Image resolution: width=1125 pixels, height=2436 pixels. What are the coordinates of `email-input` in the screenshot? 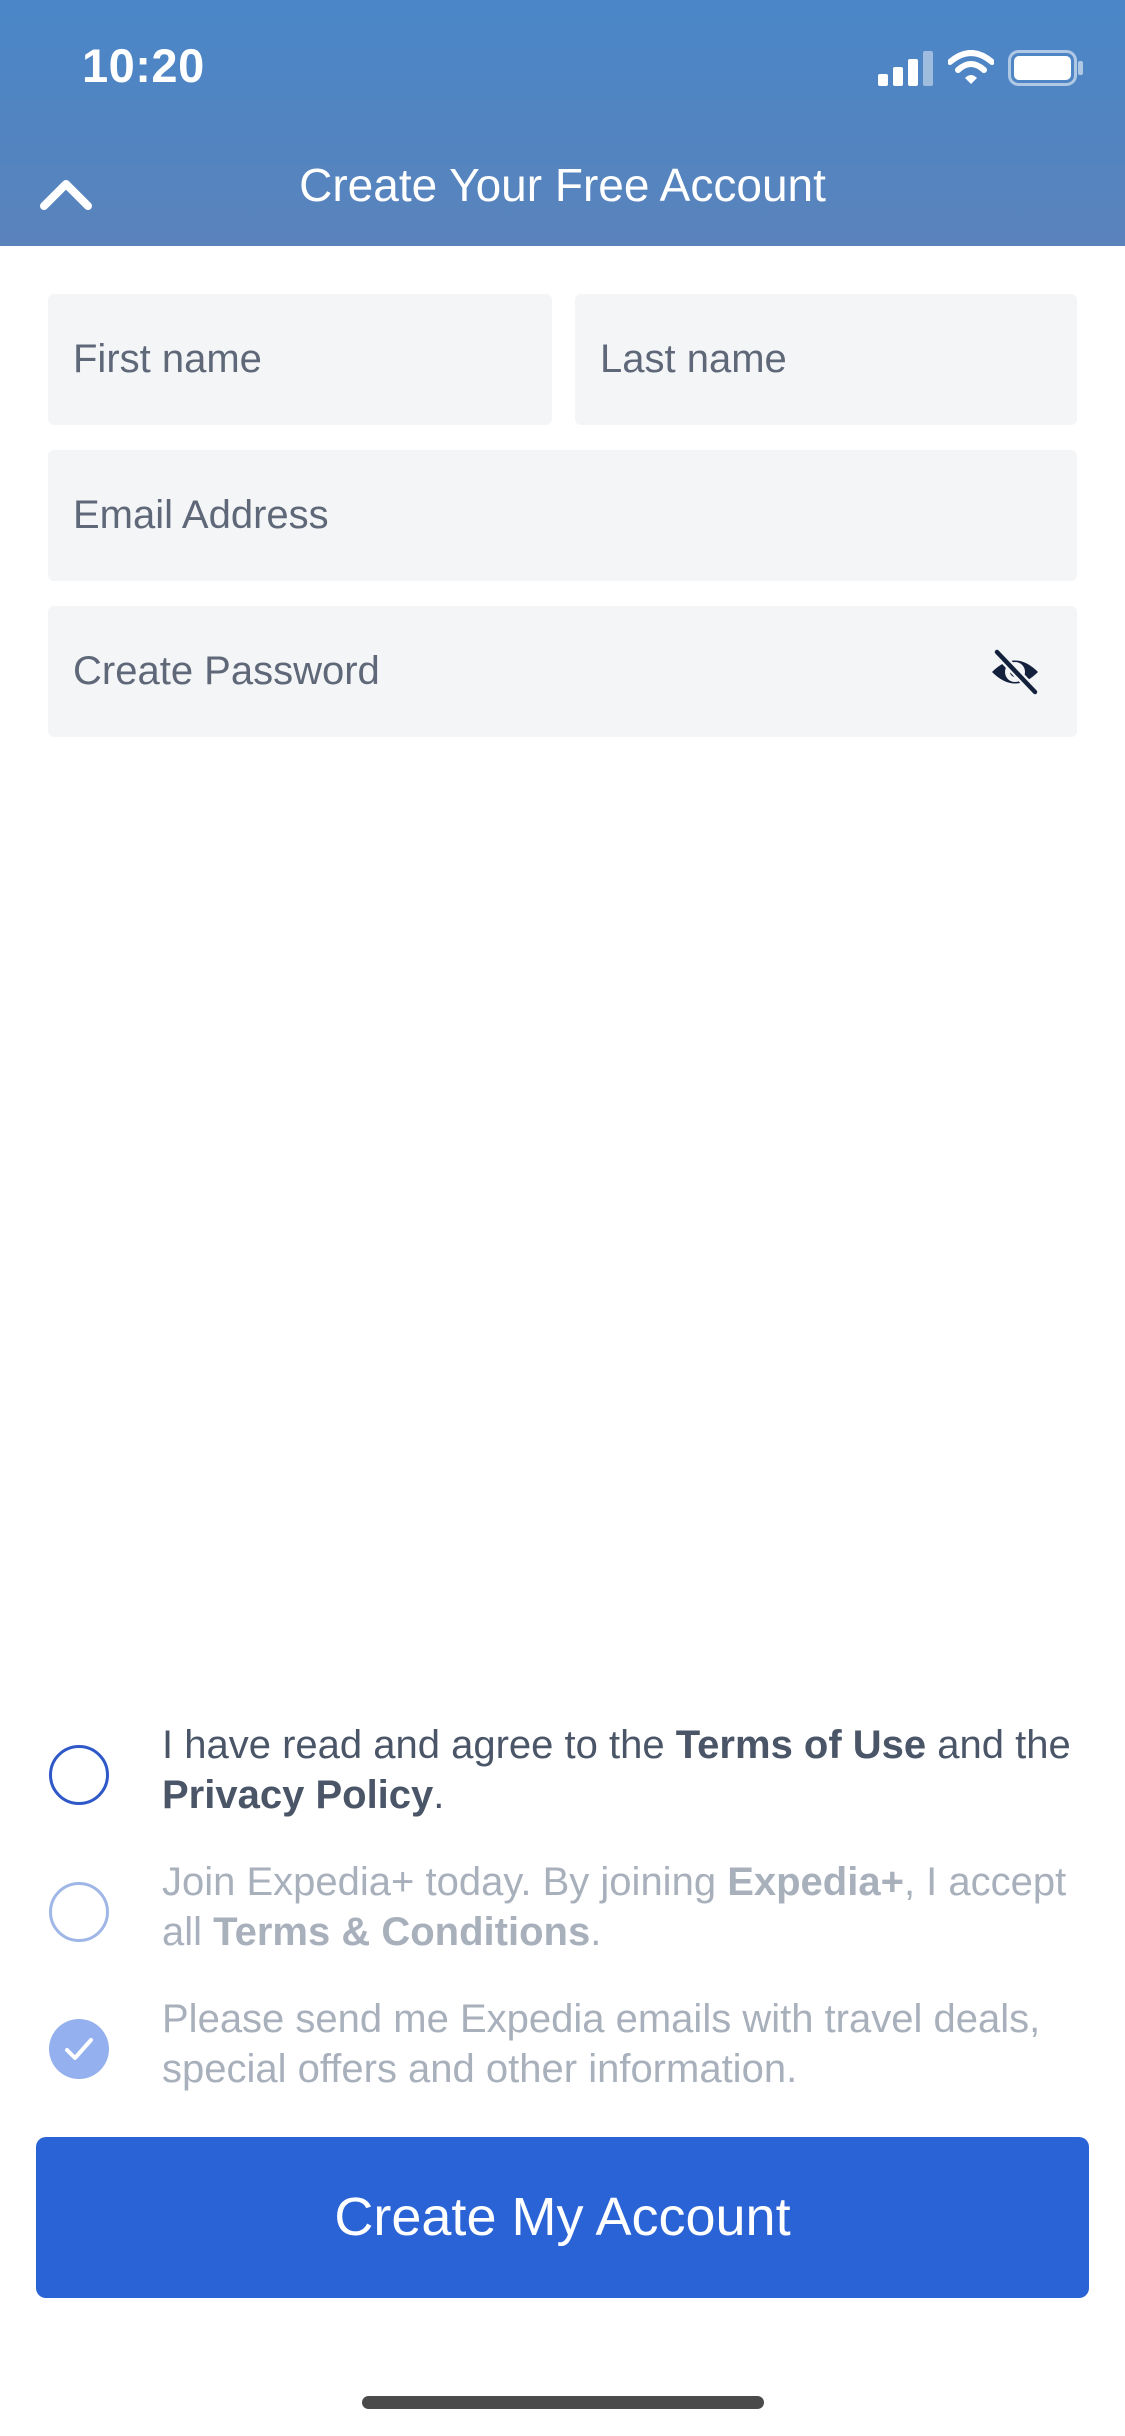 It's located at (562, 515).